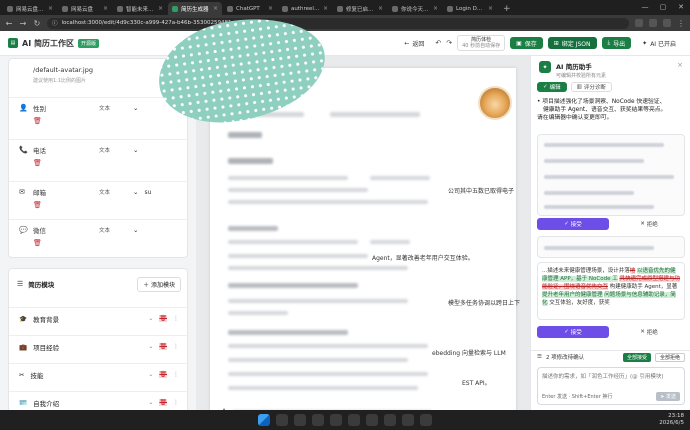 The image size is (690, 430). Describe the element at coordinates (140, 8) in the screenshot. I see `browser-tab: 智能未来·智能招聘×` at that location.